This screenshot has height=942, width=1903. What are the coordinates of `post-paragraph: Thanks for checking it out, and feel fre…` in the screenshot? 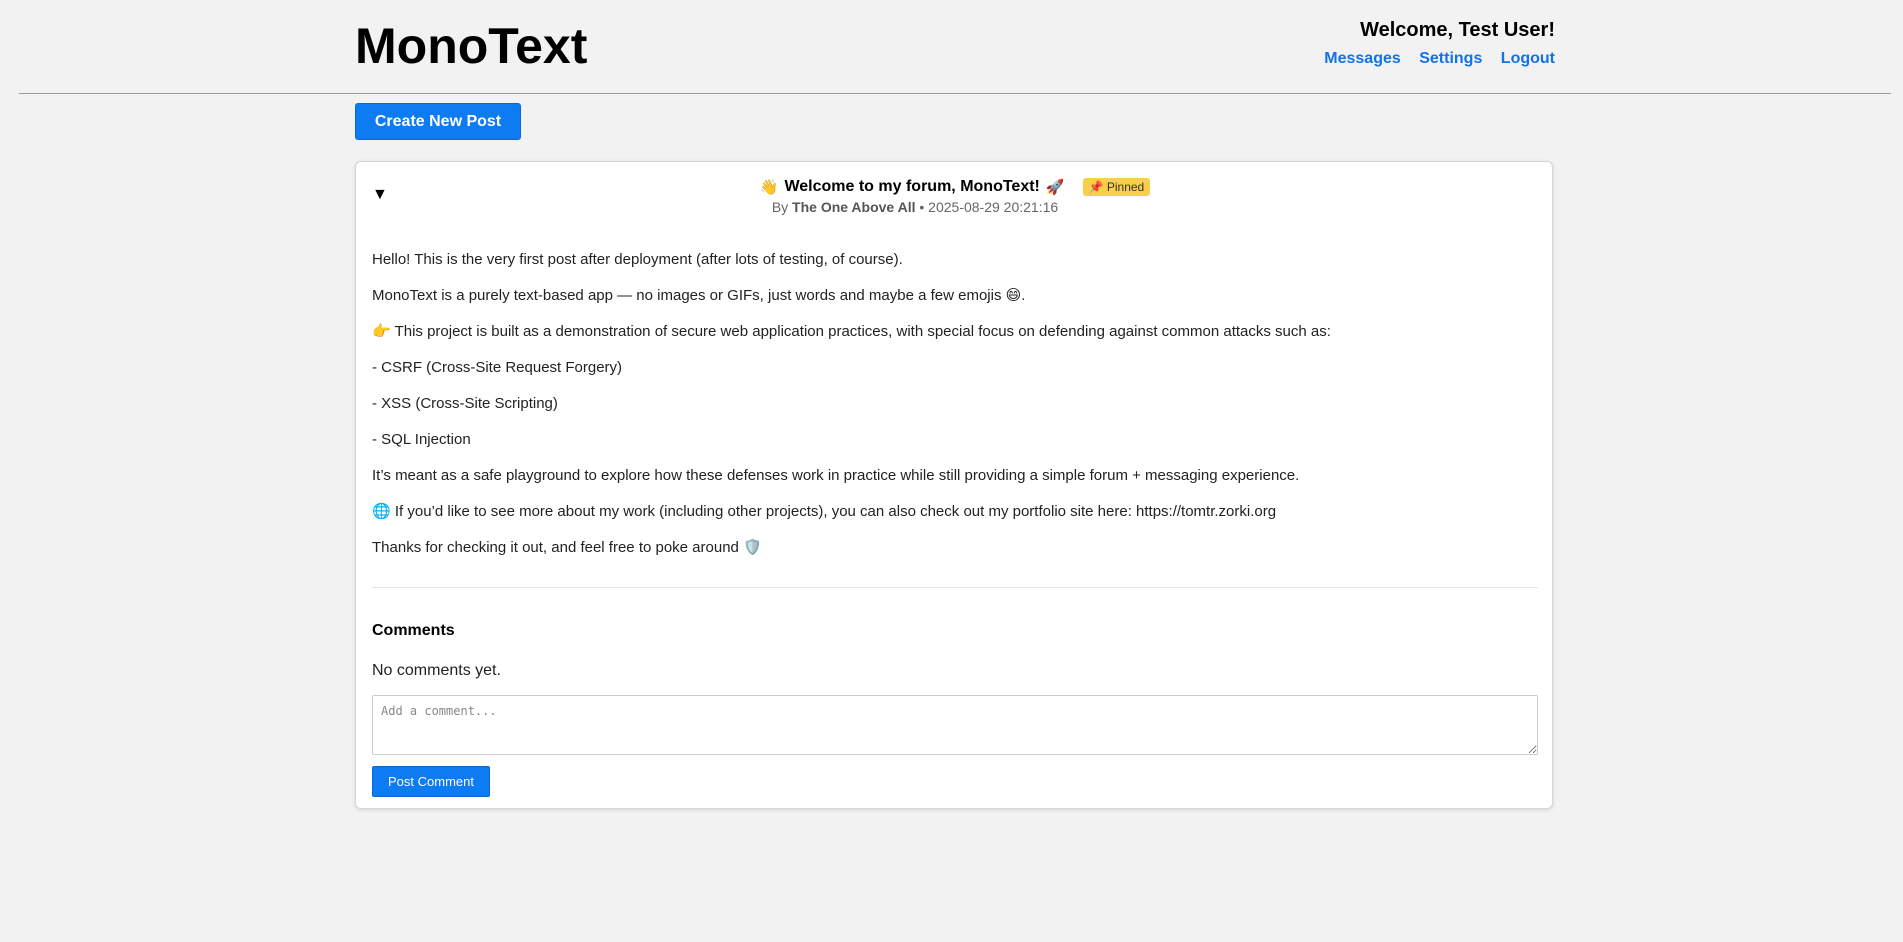 It's located at (567, 547).